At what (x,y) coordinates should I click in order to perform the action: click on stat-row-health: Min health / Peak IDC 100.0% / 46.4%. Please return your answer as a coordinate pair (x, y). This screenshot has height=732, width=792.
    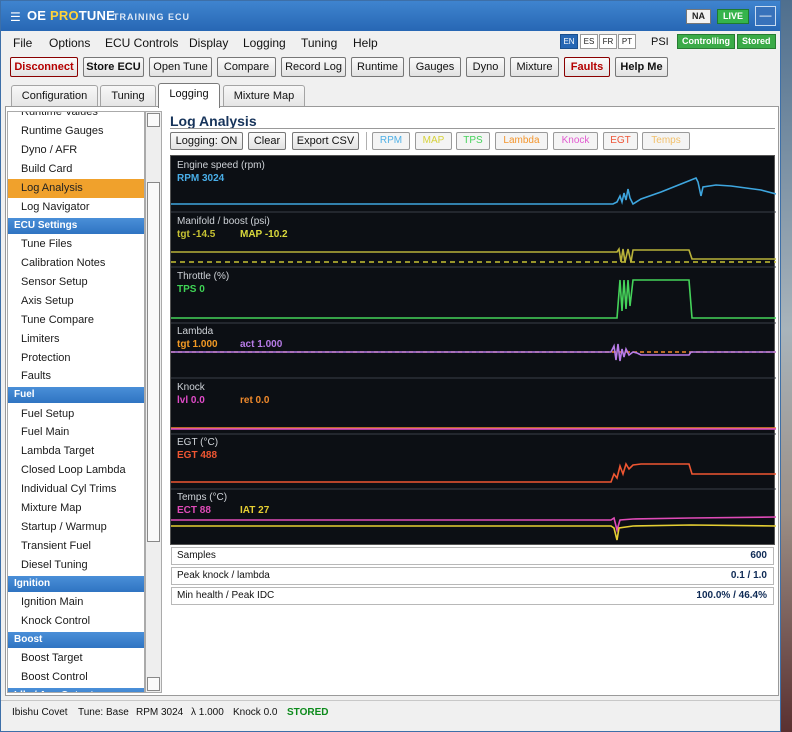
    Looking at the image, I should click on (472, 596).